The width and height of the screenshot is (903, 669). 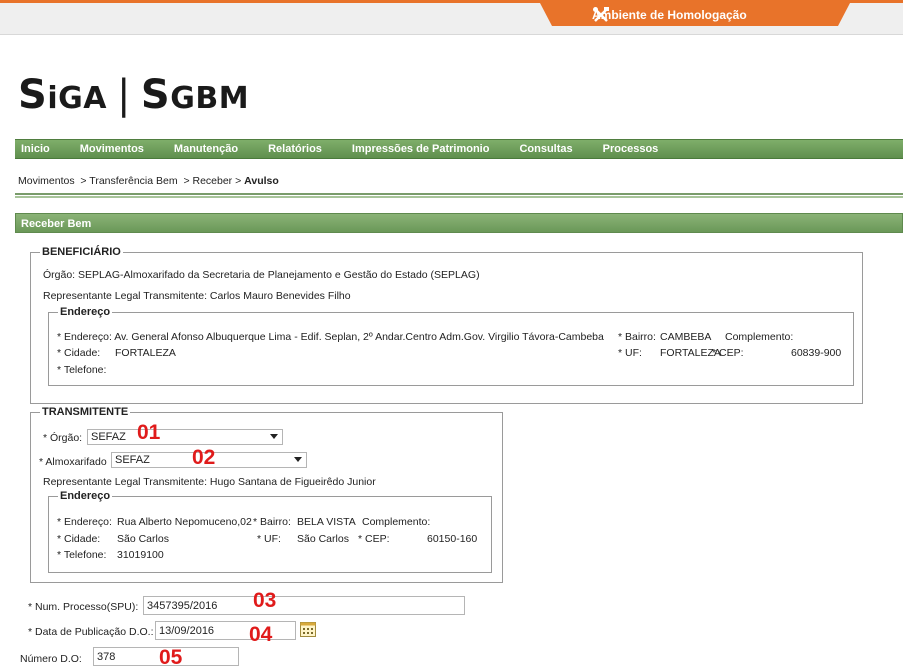 What do you see at coordinates (85, 312) in the screenshot?
I see `beneficiario-endereco-legend: Endereço` at bounding box center [85, 312].